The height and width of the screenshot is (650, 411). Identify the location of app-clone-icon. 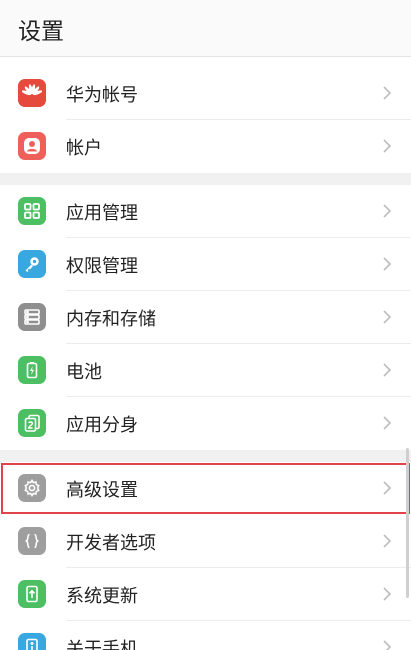
(32, 423).